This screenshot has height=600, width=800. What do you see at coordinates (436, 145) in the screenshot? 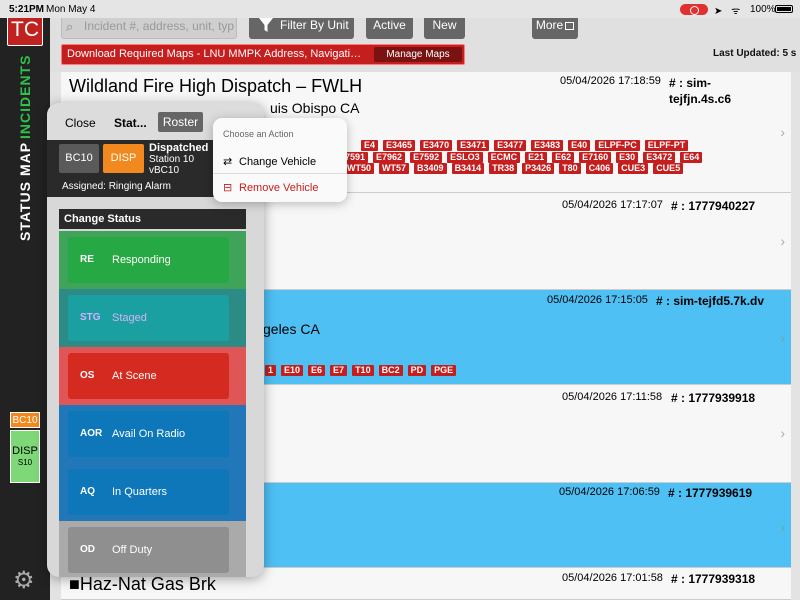
I see `unit-badge: E3470` at bounding box center [436, 145].